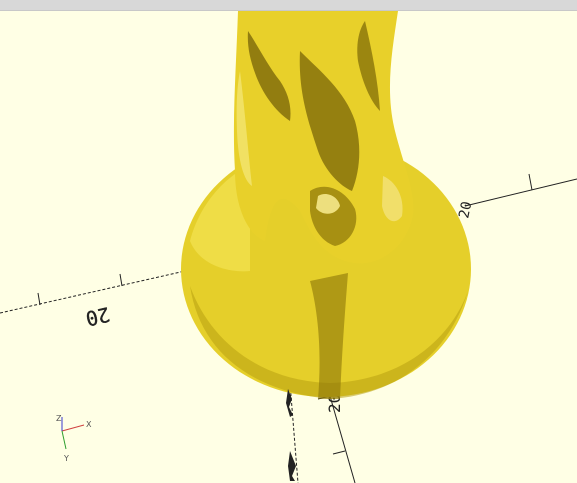 The image size is (577, 483). I want to click on gizmo-label-x: X, so click(89, 424).